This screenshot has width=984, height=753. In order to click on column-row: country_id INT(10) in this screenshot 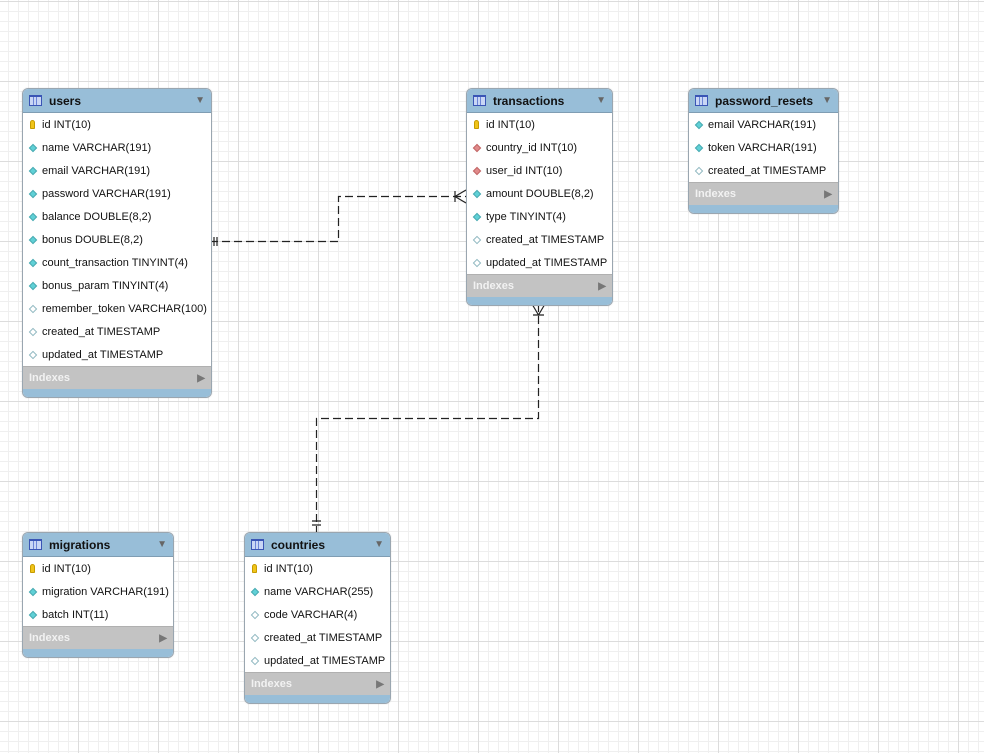, I will do `click(539, 147)`.